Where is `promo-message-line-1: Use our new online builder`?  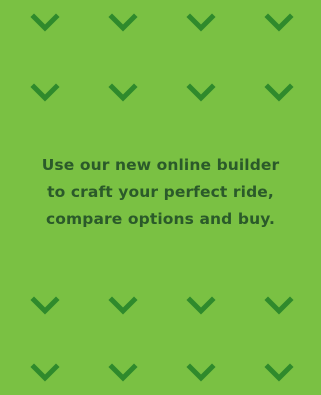 promo-message-line-1: Use our new online builder is located at coordinates (160, 165).